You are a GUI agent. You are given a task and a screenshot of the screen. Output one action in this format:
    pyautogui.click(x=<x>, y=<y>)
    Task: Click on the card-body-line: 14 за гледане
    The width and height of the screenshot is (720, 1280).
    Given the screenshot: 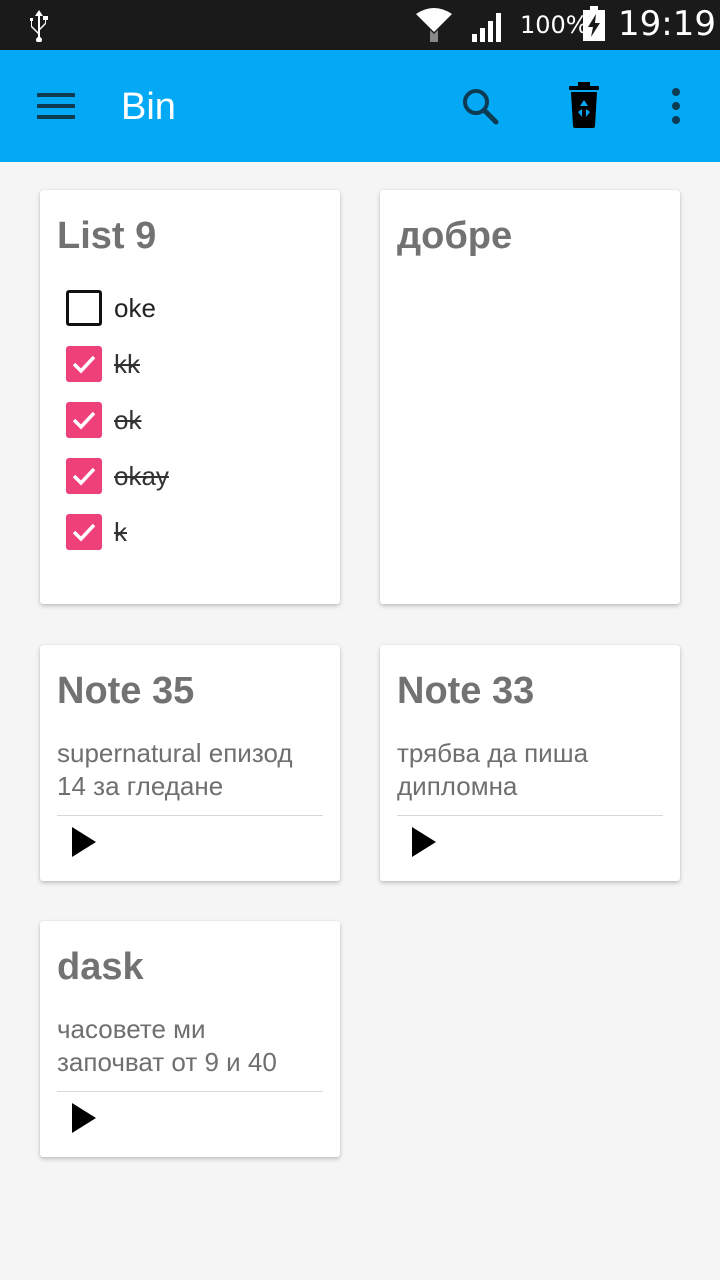 What is the action you would take?
    pyautogui.click(x=140, y=786)
    